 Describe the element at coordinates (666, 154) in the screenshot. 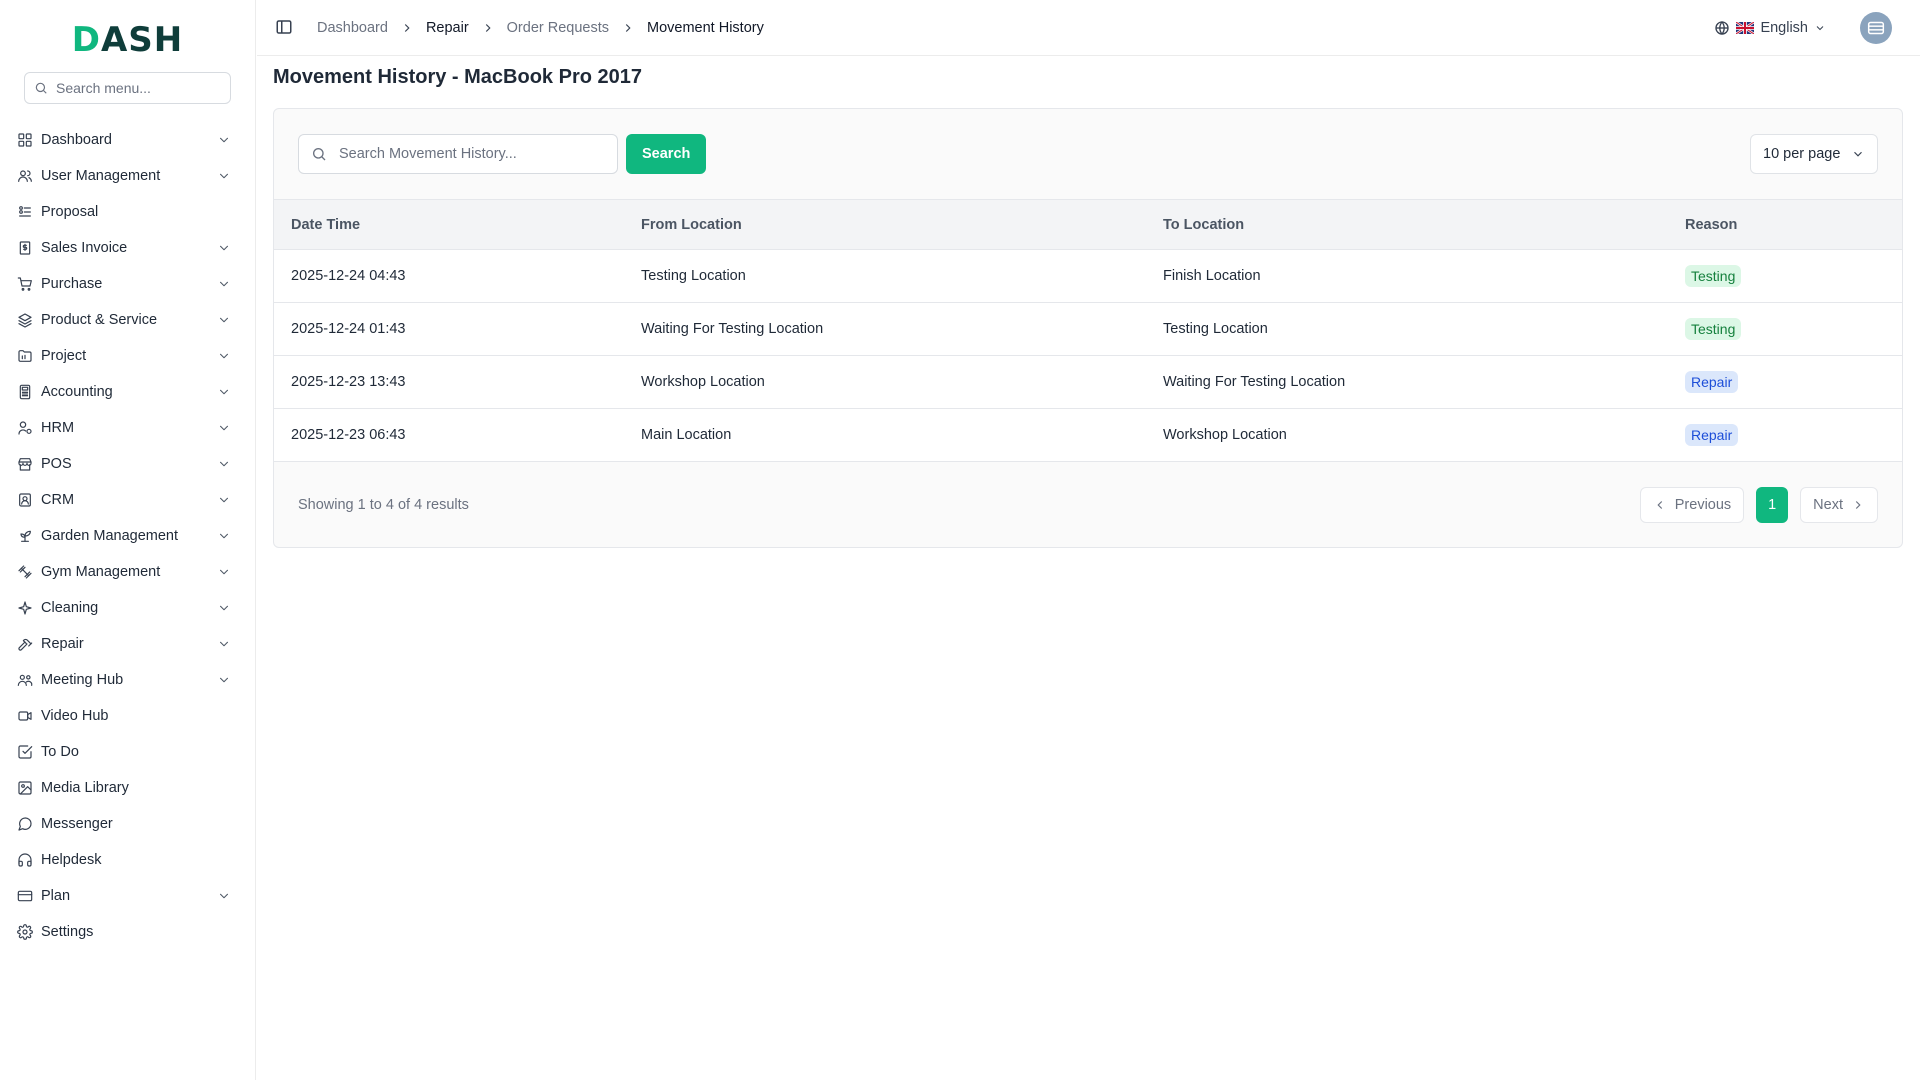

I see `search-button: Search` at that location.